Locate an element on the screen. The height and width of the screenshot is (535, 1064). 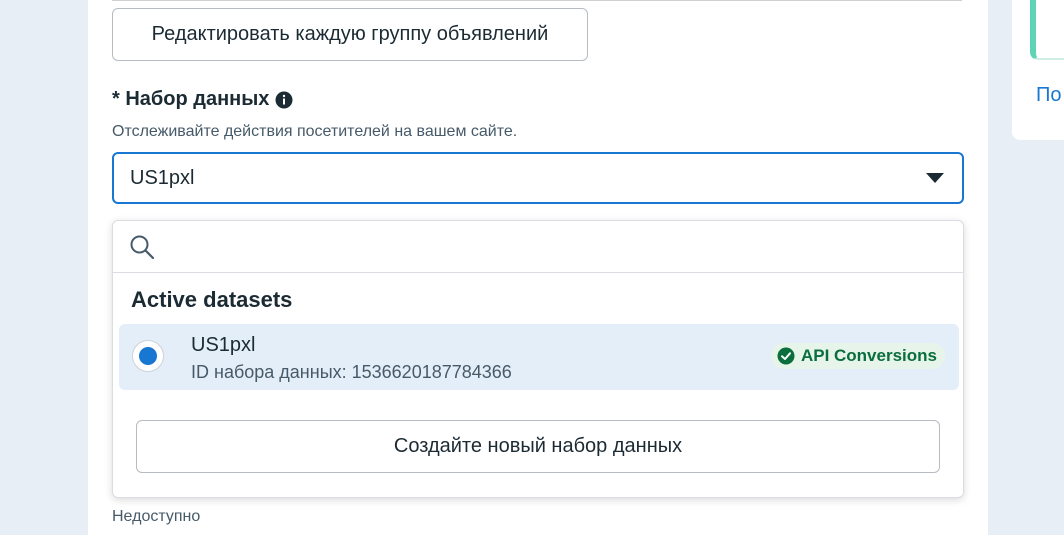
field-hint-unavailable: Недоступно is located at coordinates (156, 516).